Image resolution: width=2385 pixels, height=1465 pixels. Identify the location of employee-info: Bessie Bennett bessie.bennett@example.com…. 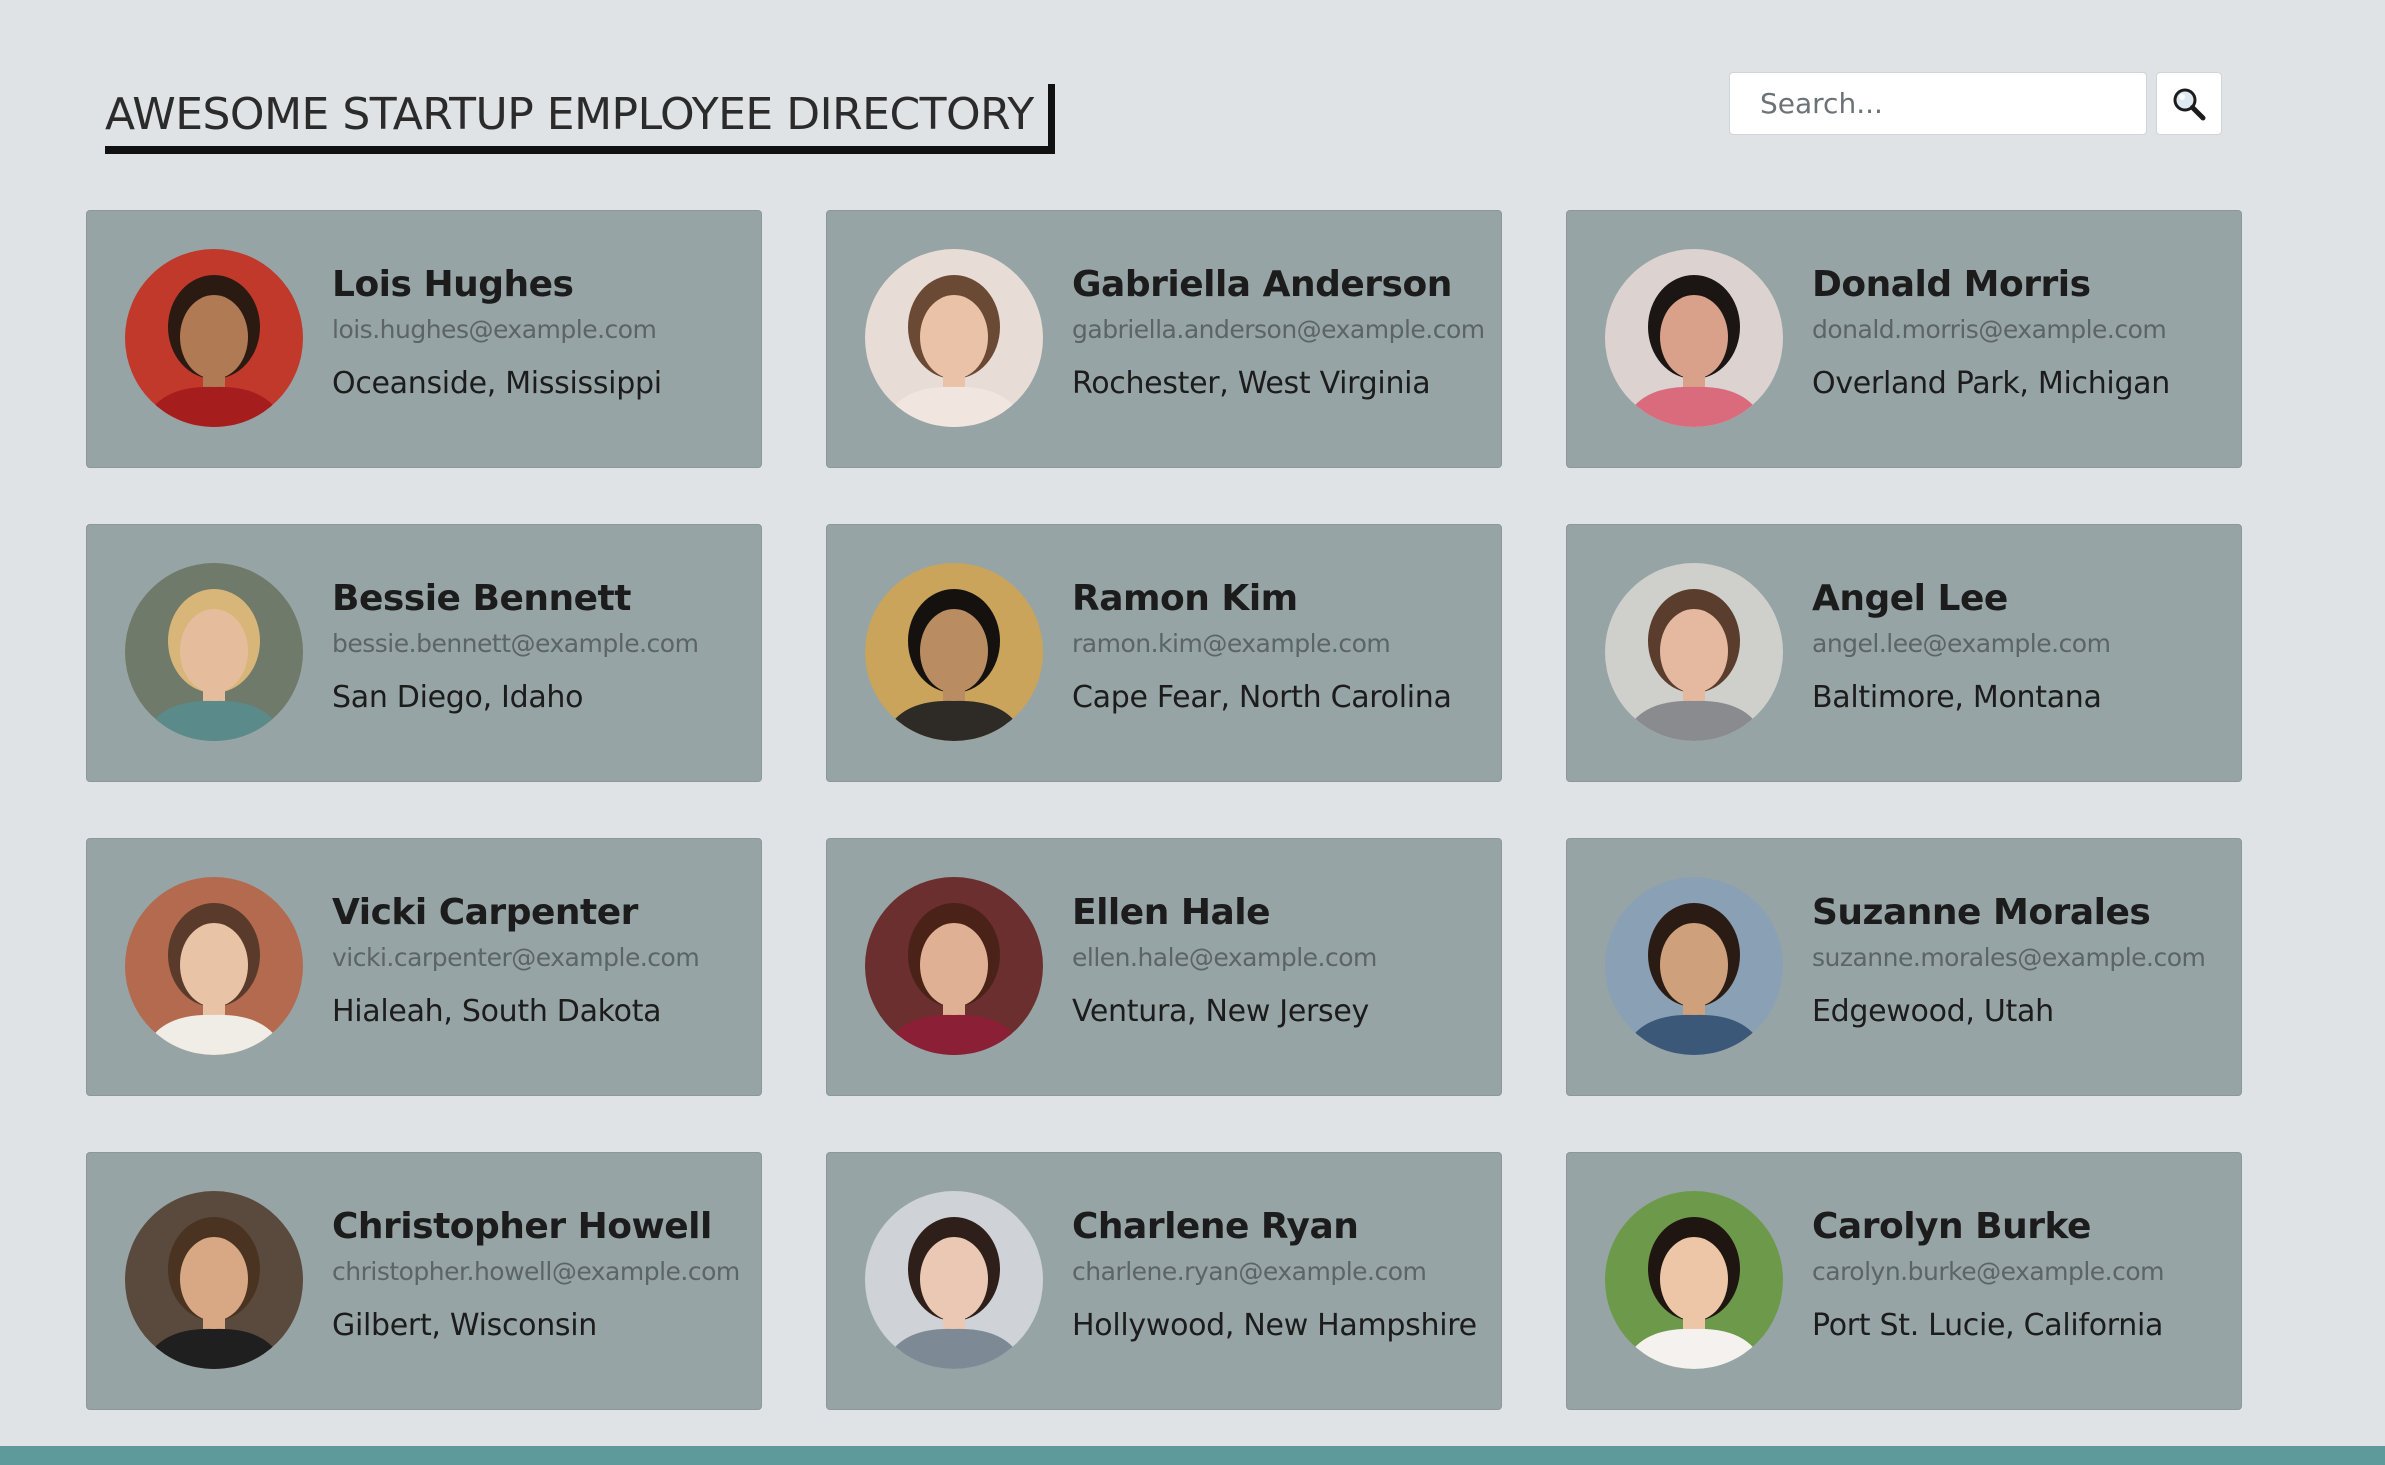
(542, 646).